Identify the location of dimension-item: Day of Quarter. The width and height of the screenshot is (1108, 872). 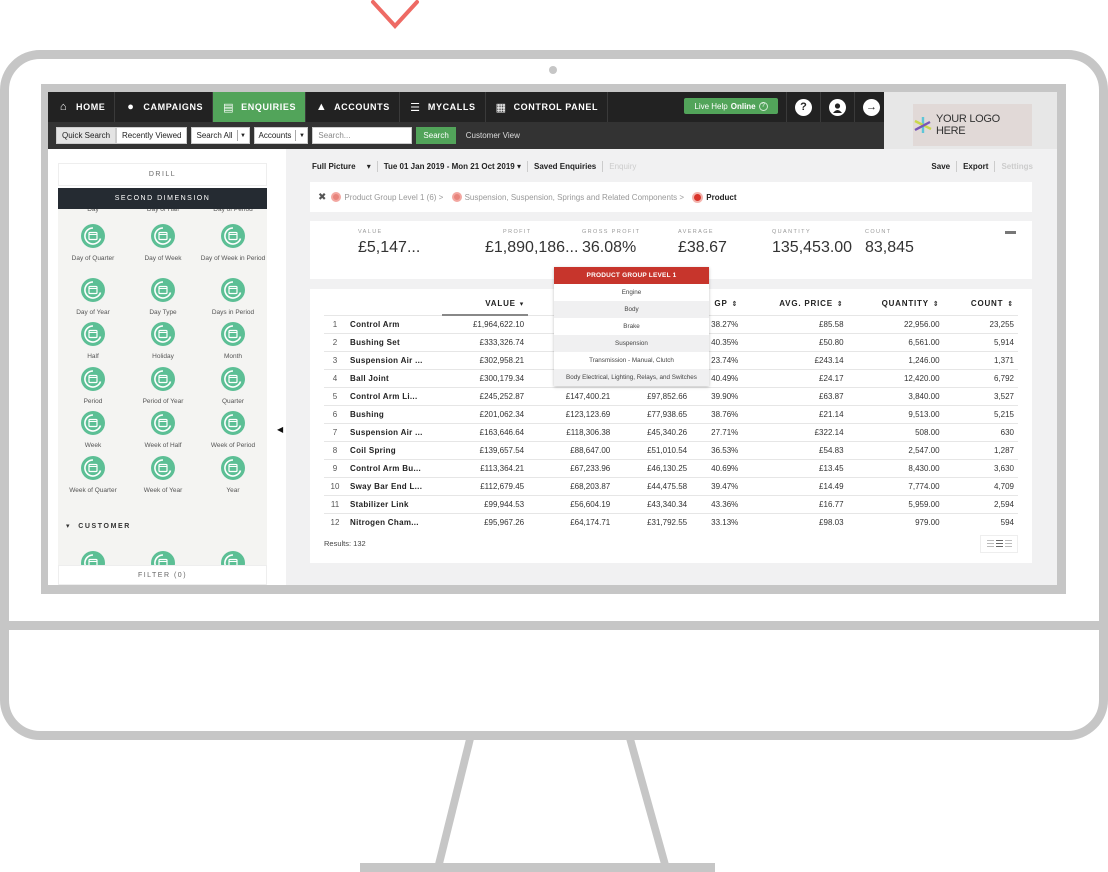
(93, 243).